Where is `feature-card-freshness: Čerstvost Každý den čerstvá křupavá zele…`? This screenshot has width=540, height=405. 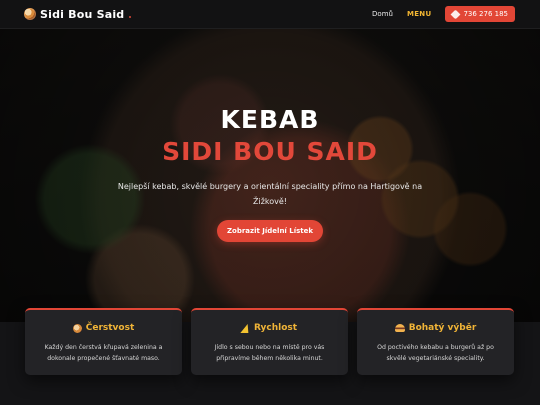
feature-card-freshness: Čerstvost Každý den čerstvá křupavá zele… is located at coordinates (103, 341).